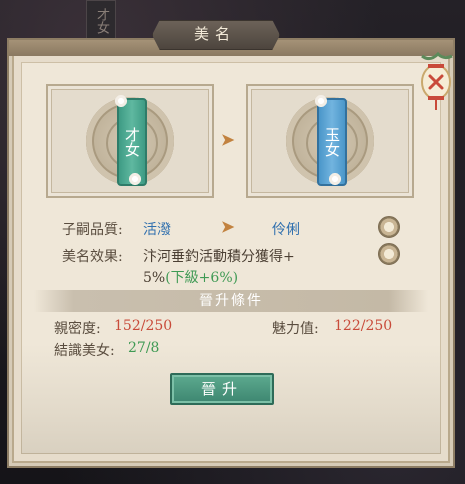 The width and height of the screenshot is (465, 484). I want to click on current-rank-label: 才女, so click(132, 142).